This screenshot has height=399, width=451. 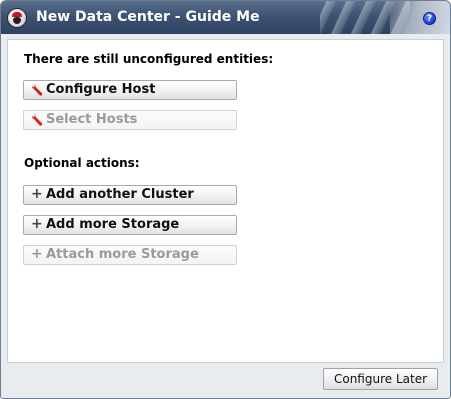 What do you see at coordinates (113, 224) in the screenshot?
I see `add-more-storage-label: Add more Storage` at bounding box center [113, 224].